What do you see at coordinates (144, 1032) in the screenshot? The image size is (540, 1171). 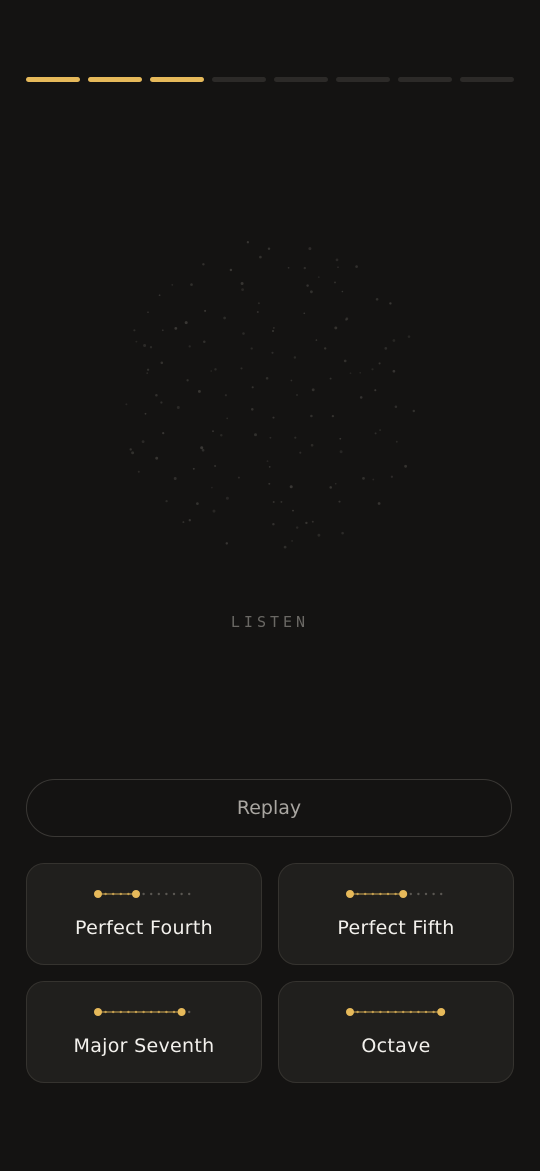 I see `answer-major-seventh: Major Seventh` at bounding box center [144, 1032].